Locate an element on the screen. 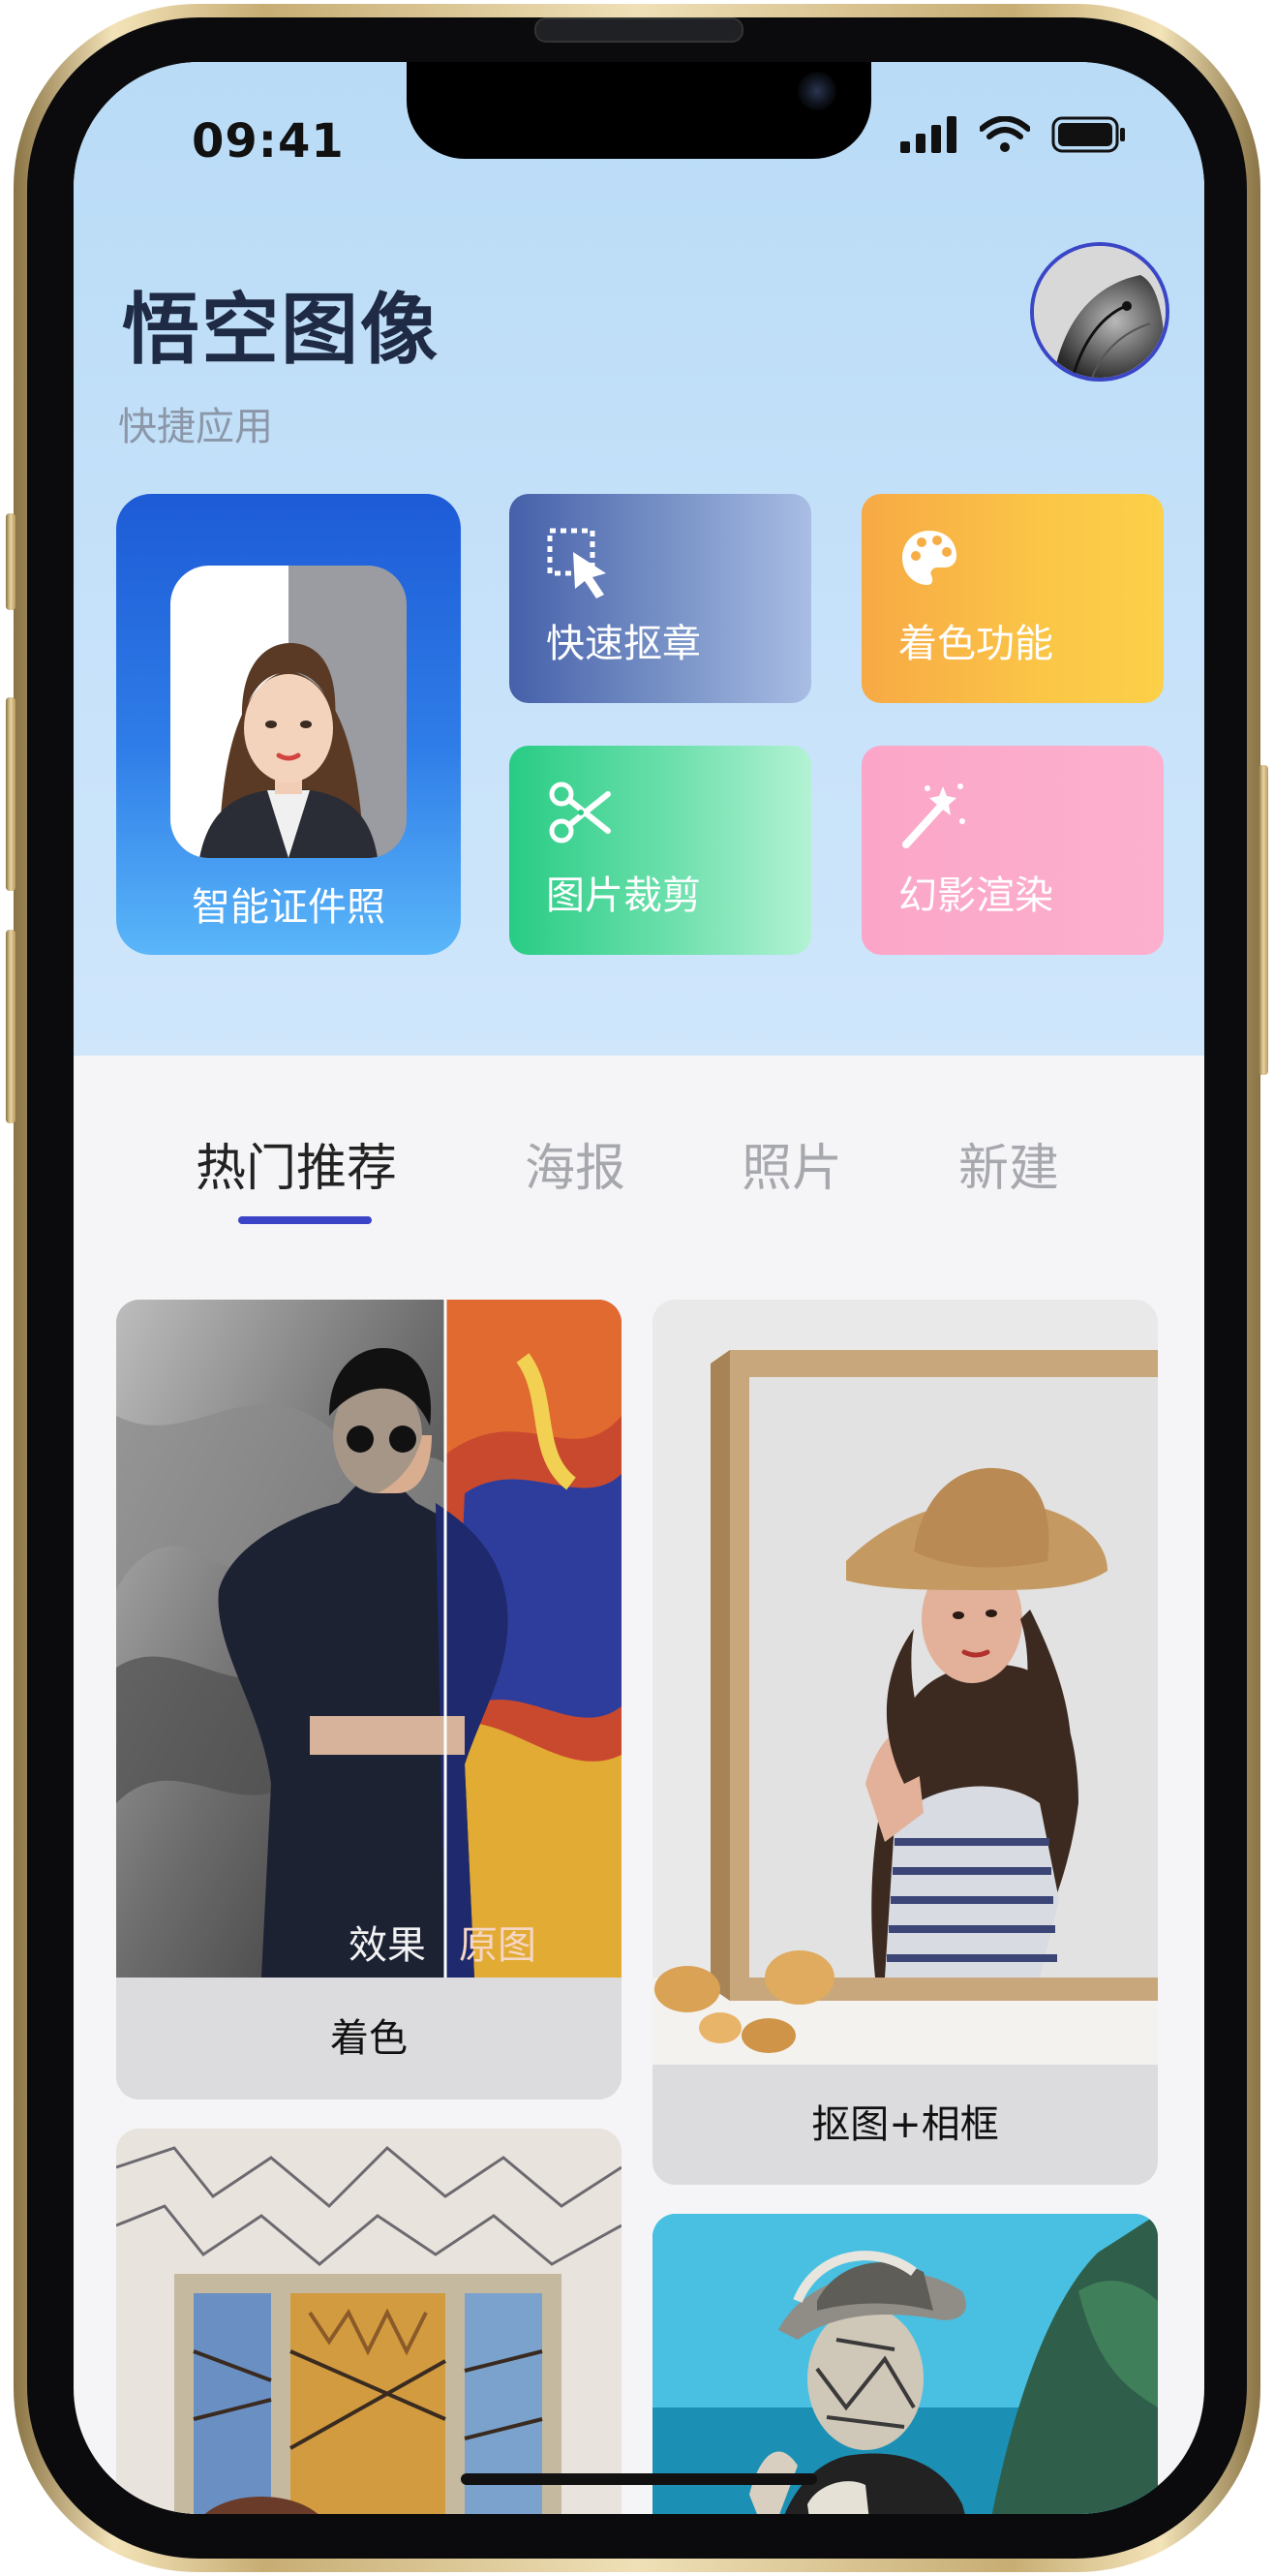 This screenshot has width=1274, height=2576. volume-up-button is located at coordinates (10, 794).